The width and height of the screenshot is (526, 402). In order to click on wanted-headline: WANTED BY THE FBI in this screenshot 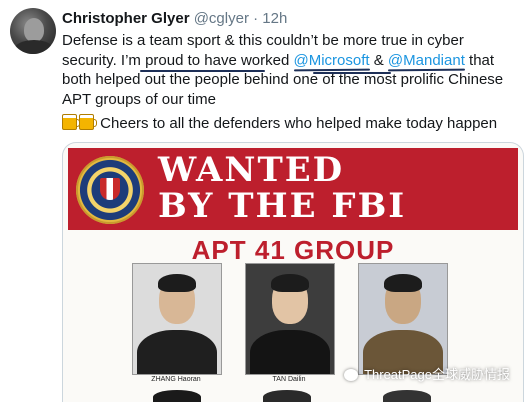, I will do `click(282, 188)`.